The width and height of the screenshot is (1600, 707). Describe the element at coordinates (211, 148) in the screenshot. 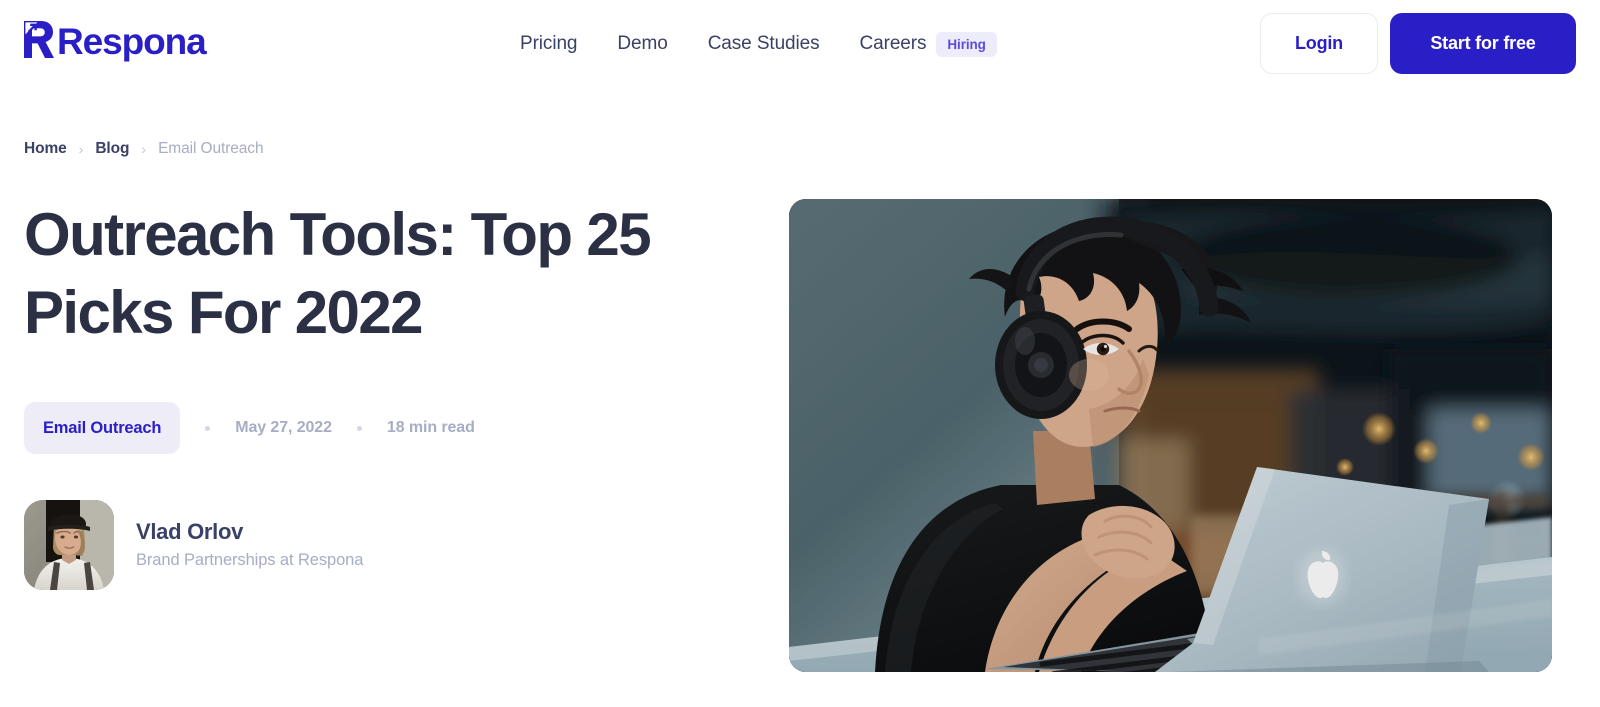

I see `breadcrumb-item-current: Email Outreach` at that location.